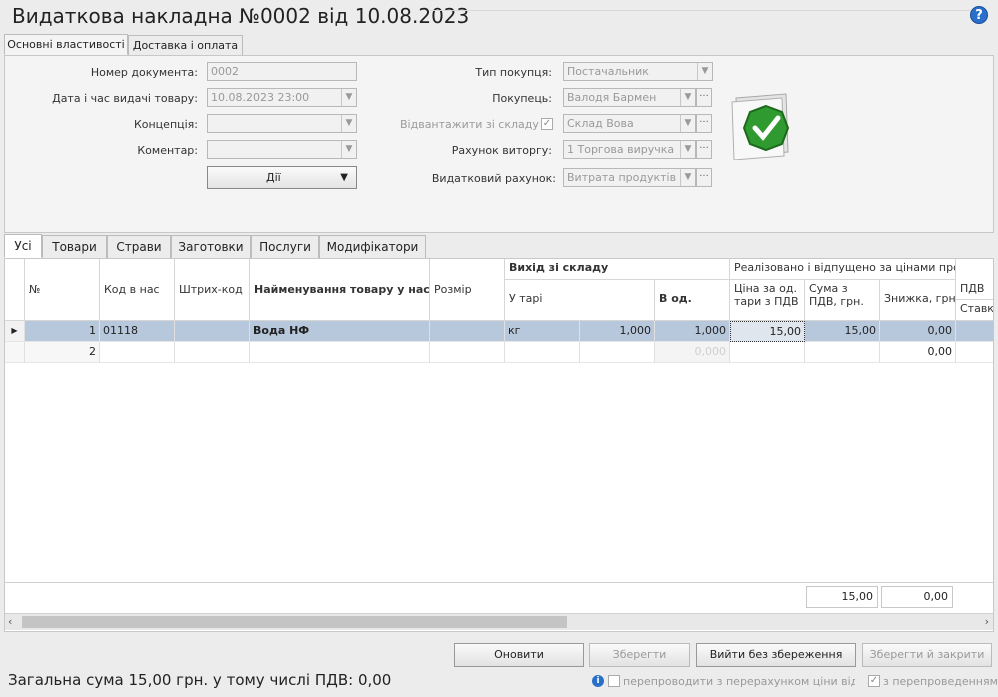 The image size is (998, 697). I want to click on concept-select, so click(282, 123).